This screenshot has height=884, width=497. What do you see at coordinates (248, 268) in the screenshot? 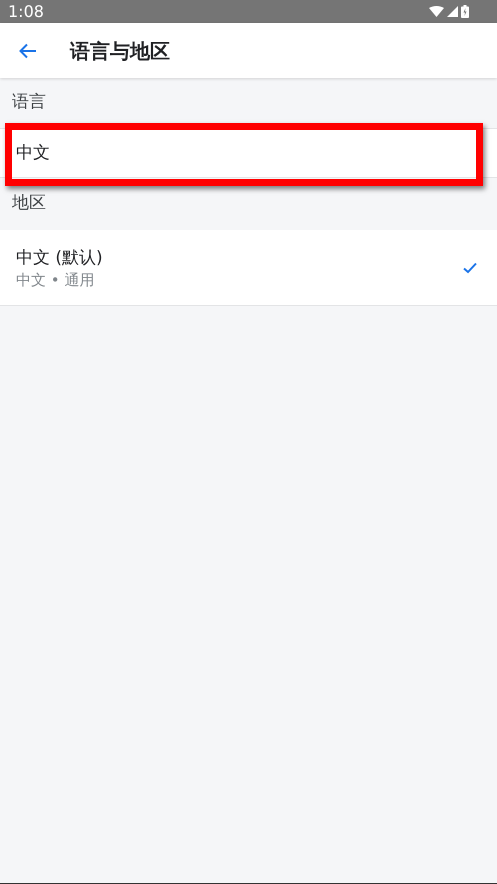
I see `list-item: 中文 (默认) 中文 • 通用` at bounding box center [248, 268].